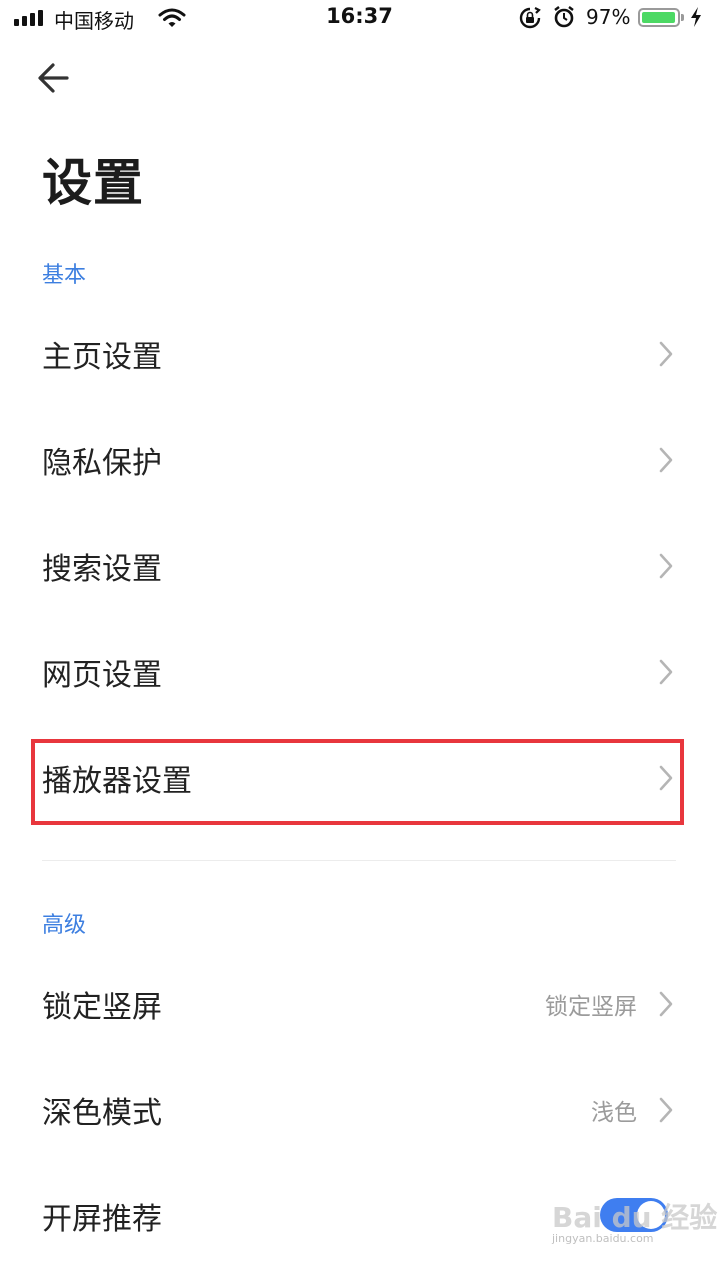 This screenshot has height=1262, width=719. Describe the element at coordinates (359, 460) in the screenshot. I see `settings-item-privacy: 隐私保护` at that location.